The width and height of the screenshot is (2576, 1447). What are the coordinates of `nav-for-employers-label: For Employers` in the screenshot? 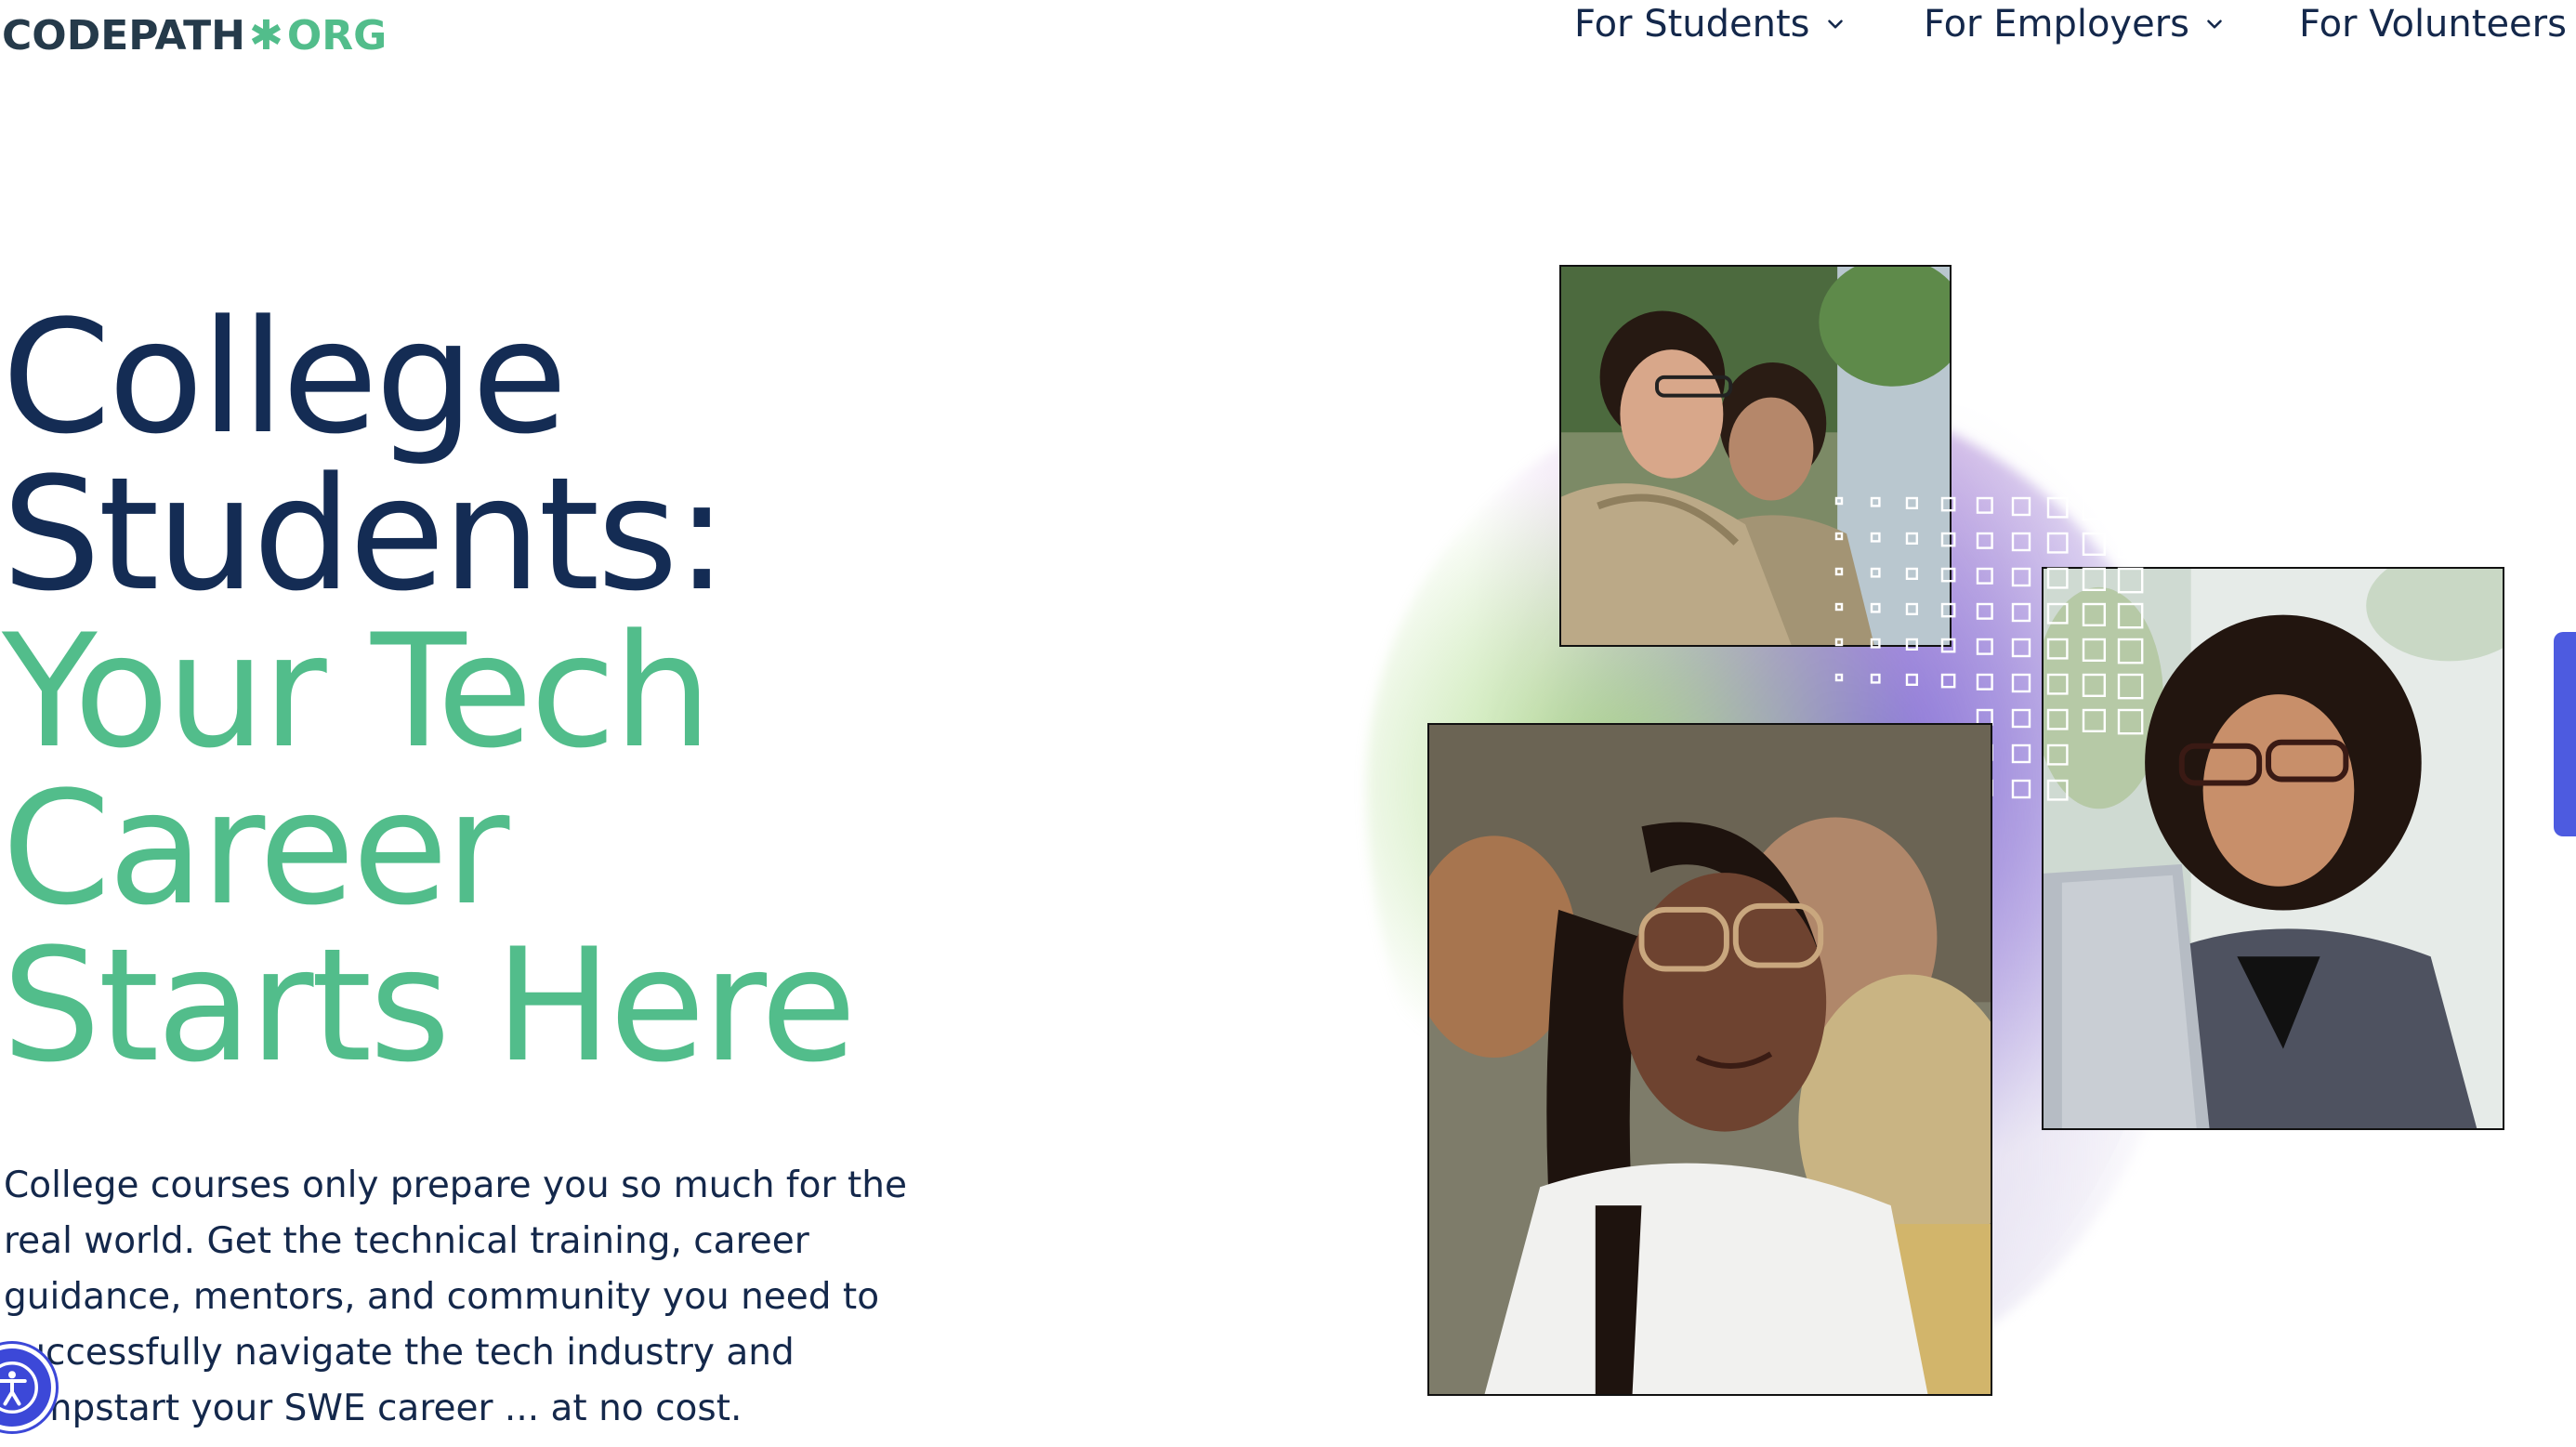 It's located at (2056, 24).